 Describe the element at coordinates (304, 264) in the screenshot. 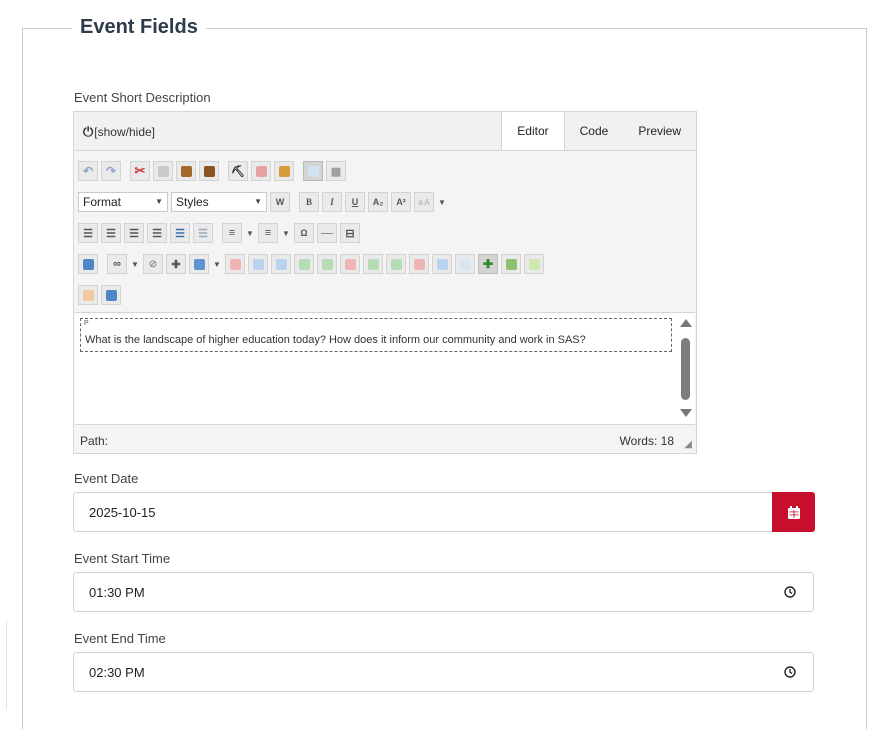

I see `insert-row-before-button` at that location.